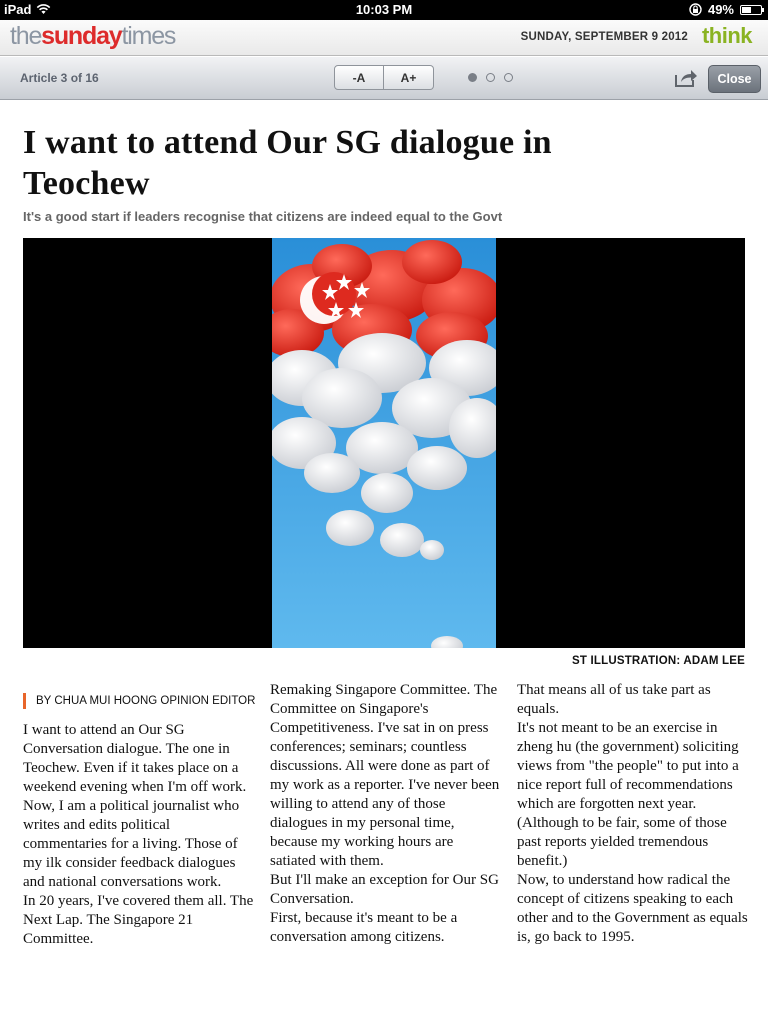  Describe the element at coordinates (139, 701) in the screenshot. I see `author-byline: BY CHUA MUI HOONG OPINION EDITOR` at that location.